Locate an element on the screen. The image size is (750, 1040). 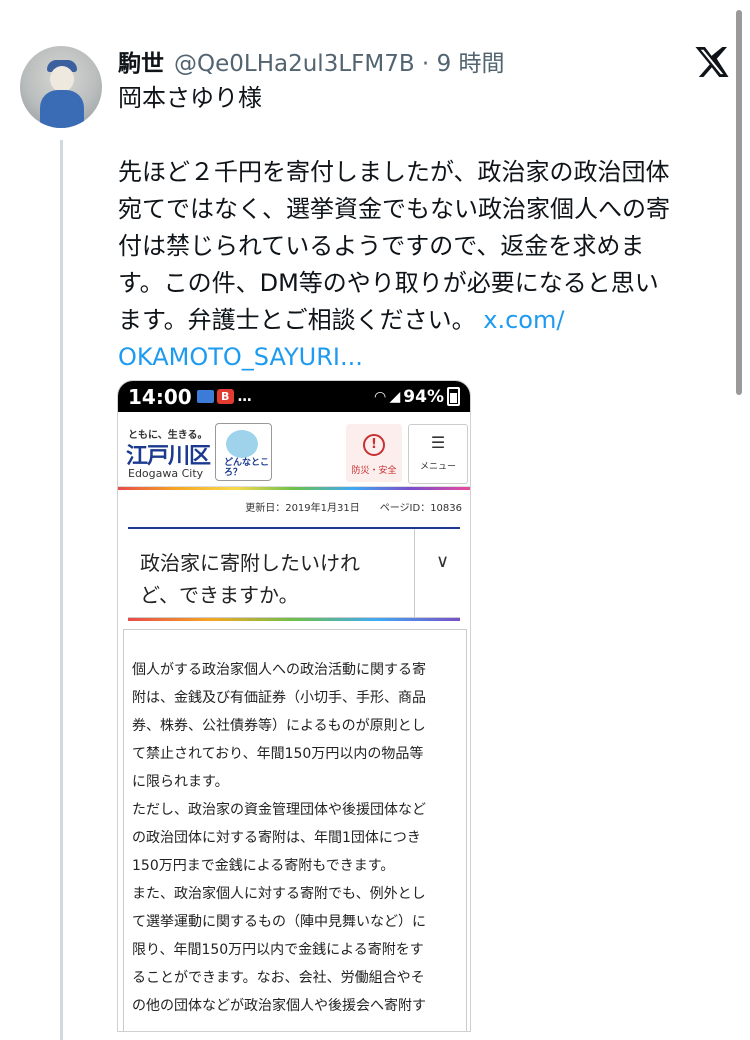
title-separator is located at coordinates (414, 573).